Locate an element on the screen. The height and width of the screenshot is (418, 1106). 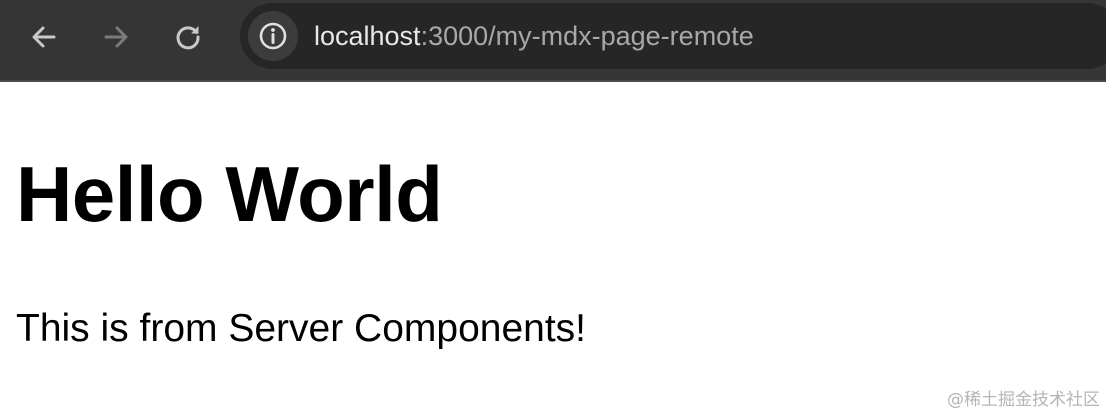
reload-button is located at coordinates (188, 37).